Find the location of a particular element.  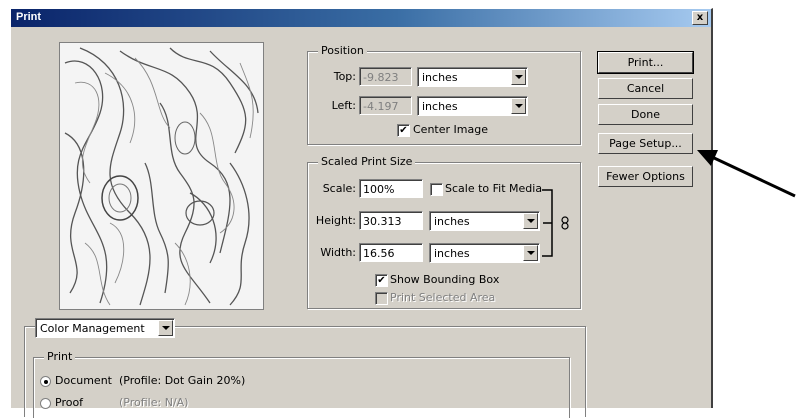

window-title: Print is located at coordinates (29, 17).